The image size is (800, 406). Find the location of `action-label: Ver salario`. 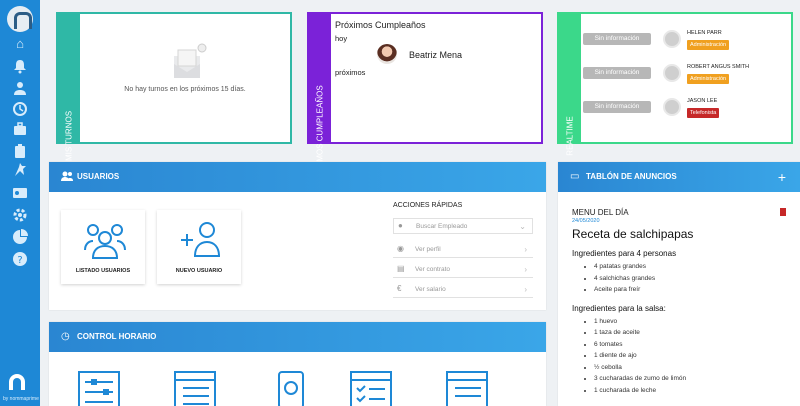

action-label: Ver salario is located at coordinates (430, 289).